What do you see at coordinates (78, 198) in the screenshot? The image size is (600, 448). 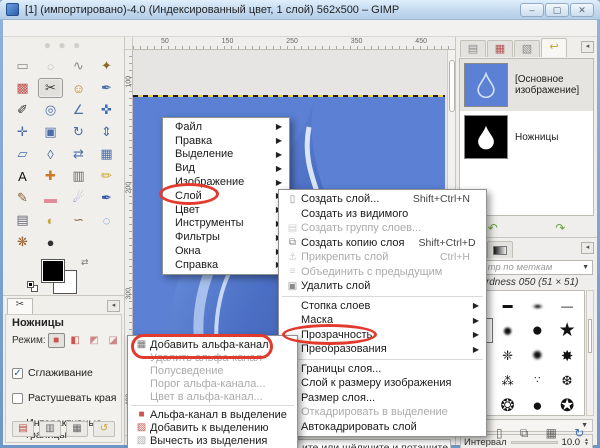 I see `tool-button: ☄` at bounding box center [78, 198].